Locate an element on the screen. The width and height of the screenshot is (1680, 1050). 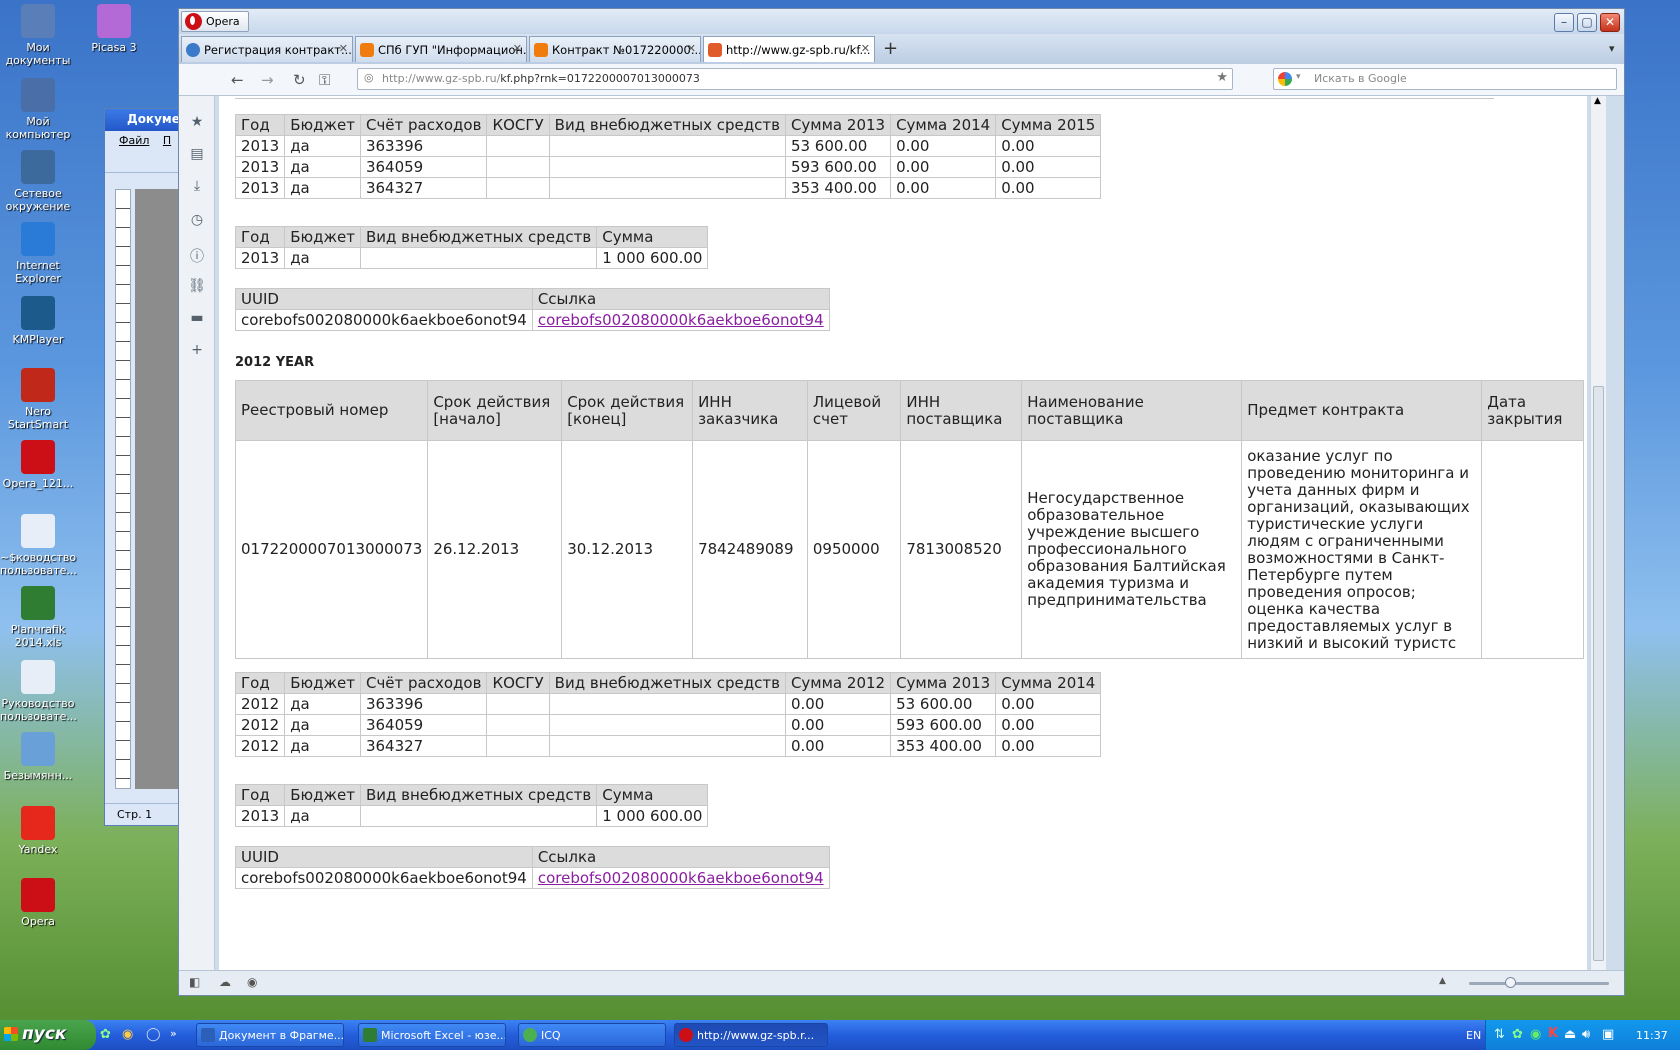
tab-gz-spb: http://www.gz-spb.ru/kf... ✕ is located at coordinates (789, 49).